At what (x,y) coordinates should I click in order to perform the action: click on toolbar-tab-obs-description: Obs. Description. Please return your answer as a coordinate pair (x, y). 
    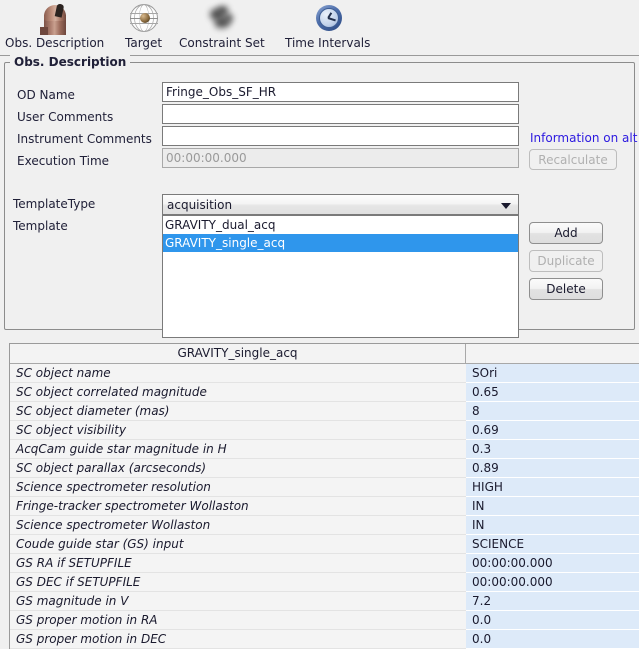
    Looking at the image, I should click on (54, 25).